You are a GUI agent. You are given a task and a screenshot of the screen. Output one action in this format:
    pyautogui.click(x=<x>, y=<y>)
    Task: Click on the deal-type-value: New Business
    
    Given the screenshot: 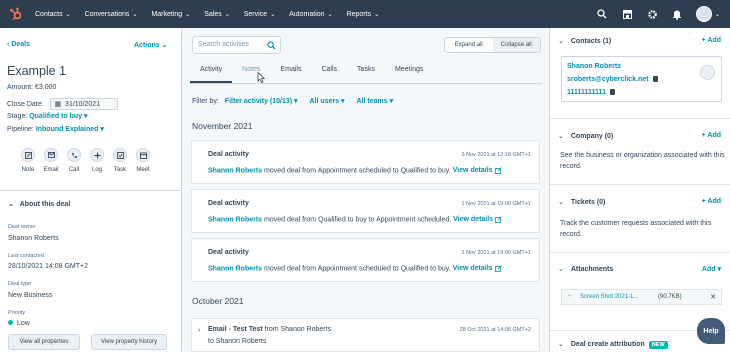 What is the action you would take?
    pyautogui.click(x=30, y=295)
    